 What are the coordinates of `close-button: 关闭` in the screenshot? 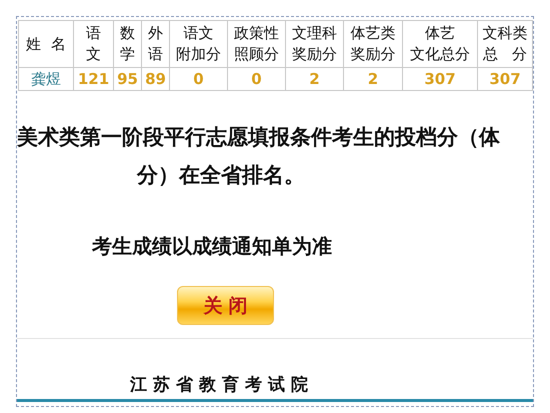 It's located at (225, 305).